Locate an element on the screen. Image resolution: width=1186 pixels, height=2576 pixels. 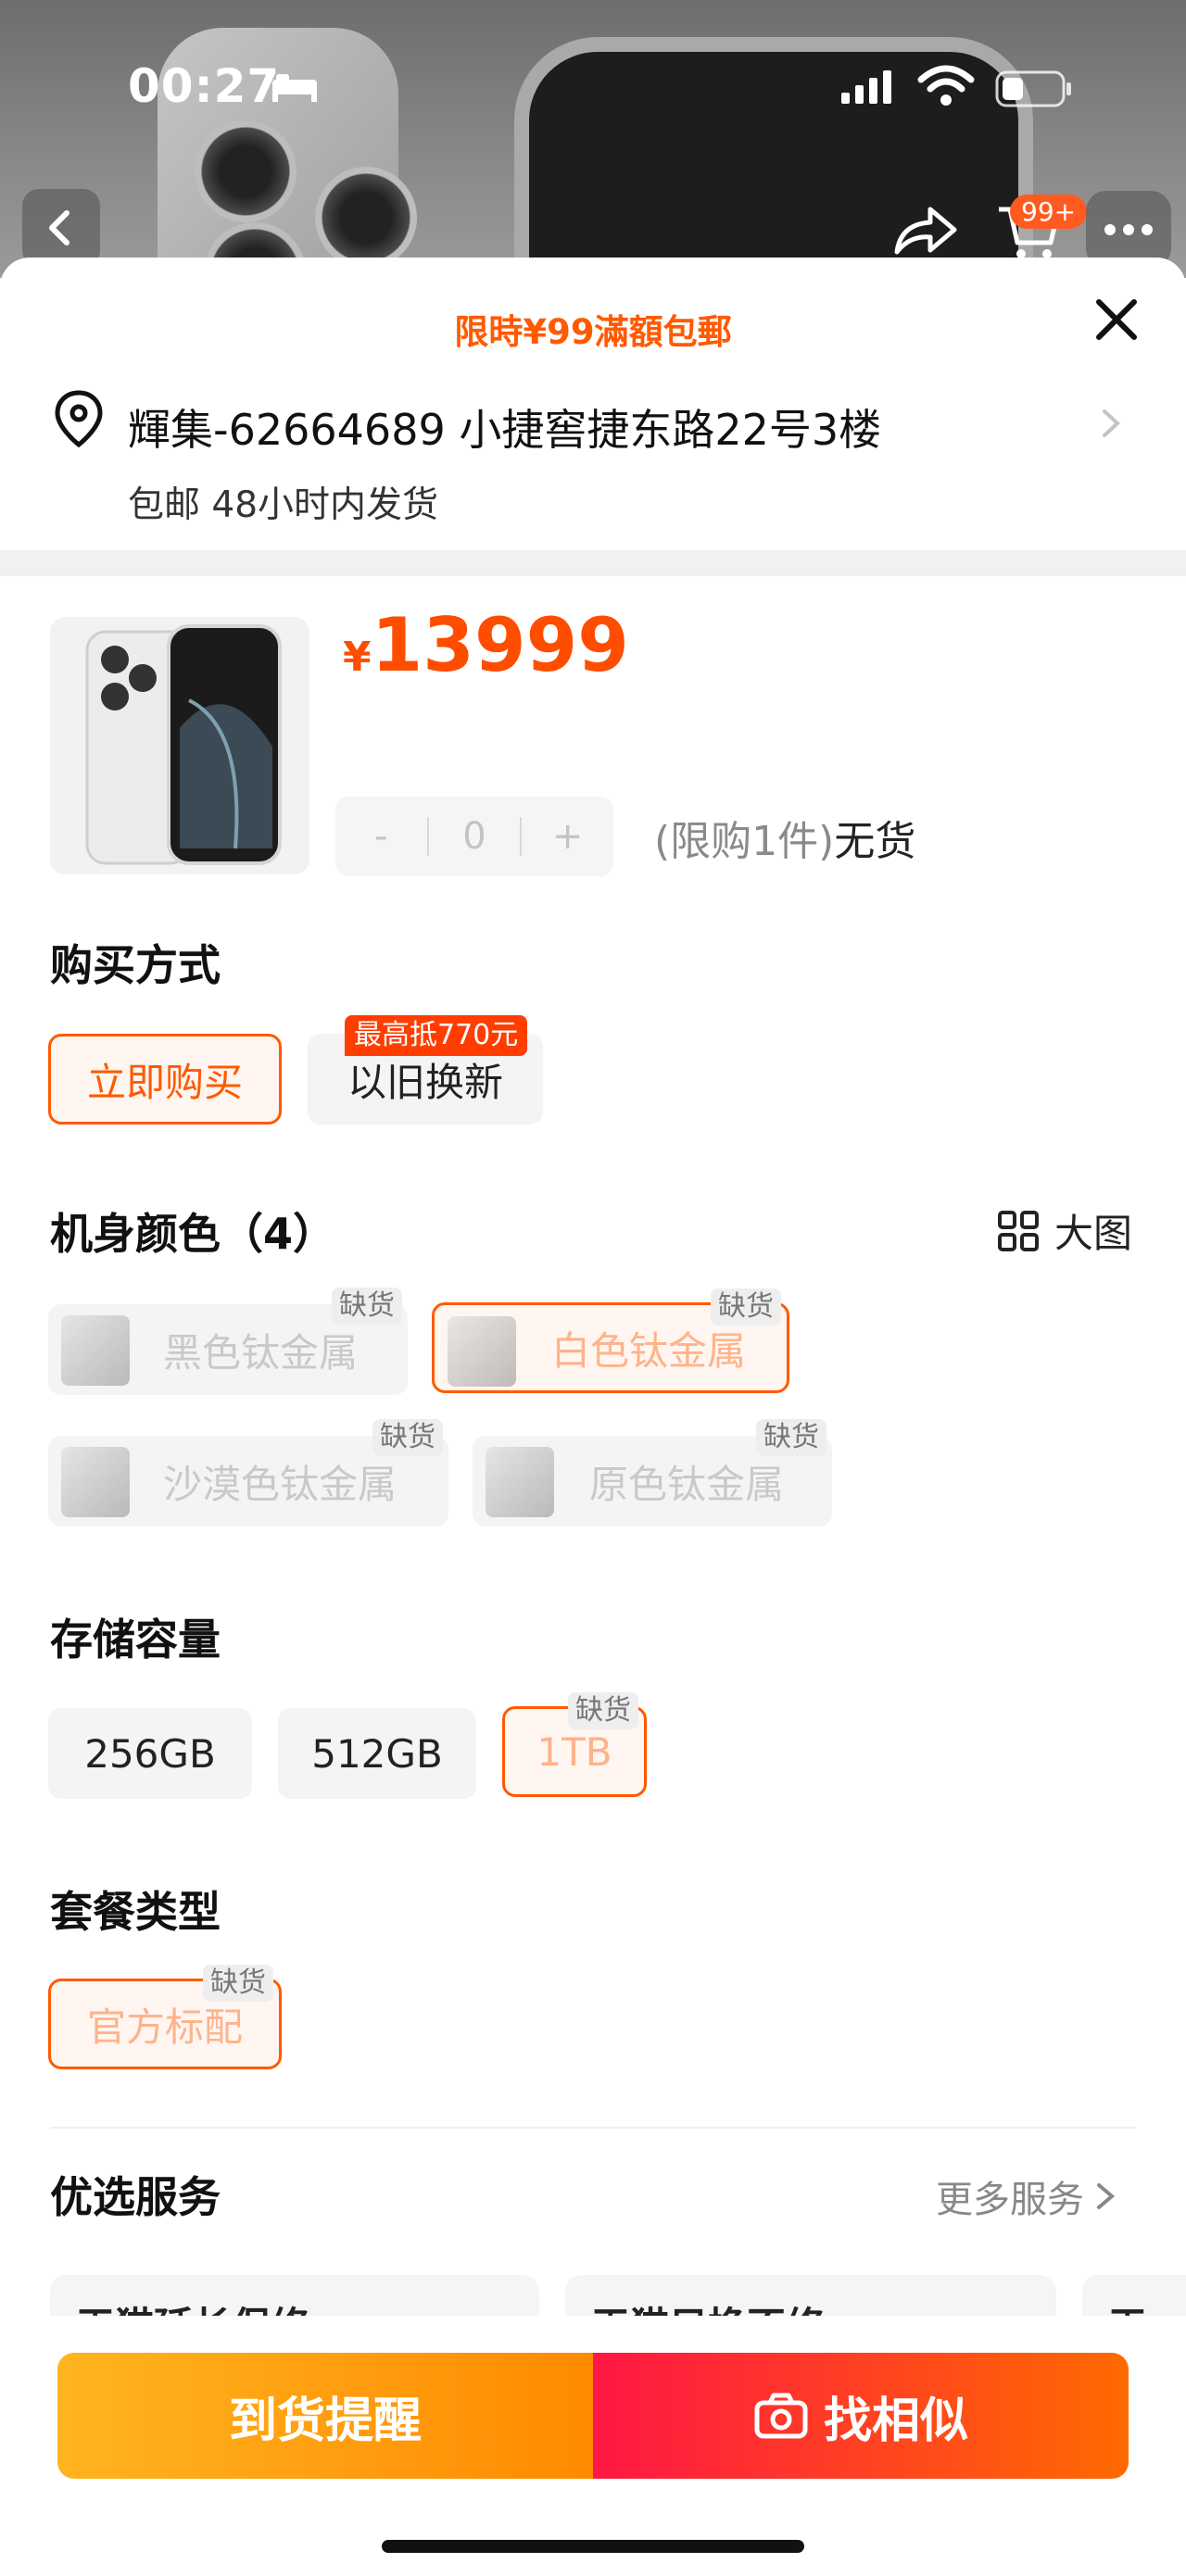
status-bar: 00:27 is located at coordinates (593, 88).